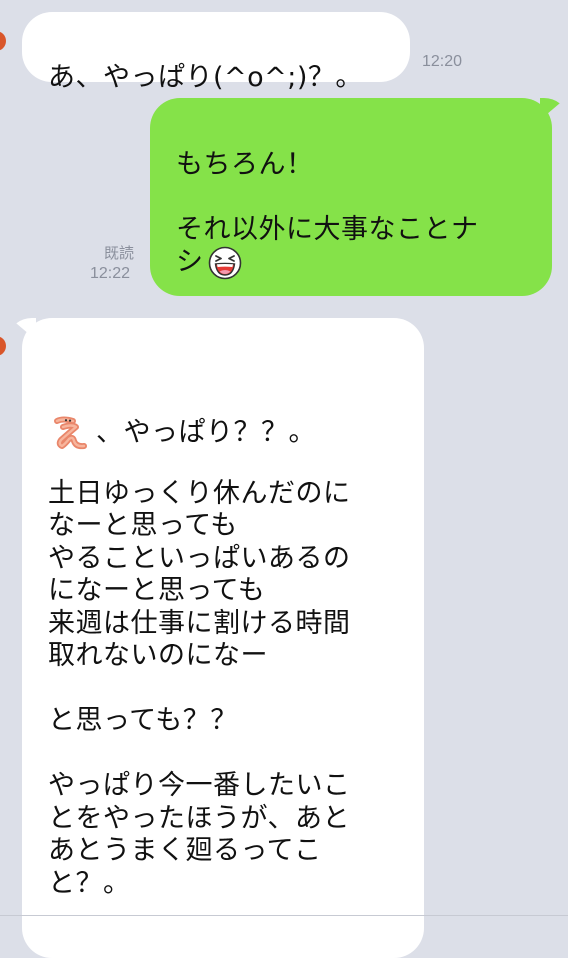 The image size is (568, 958). What do you see at coordinates (205, 77) in the screenshot?
I see `message-text: あ、やっぱり(^o^;)？。` at bounding box center [205, 77].